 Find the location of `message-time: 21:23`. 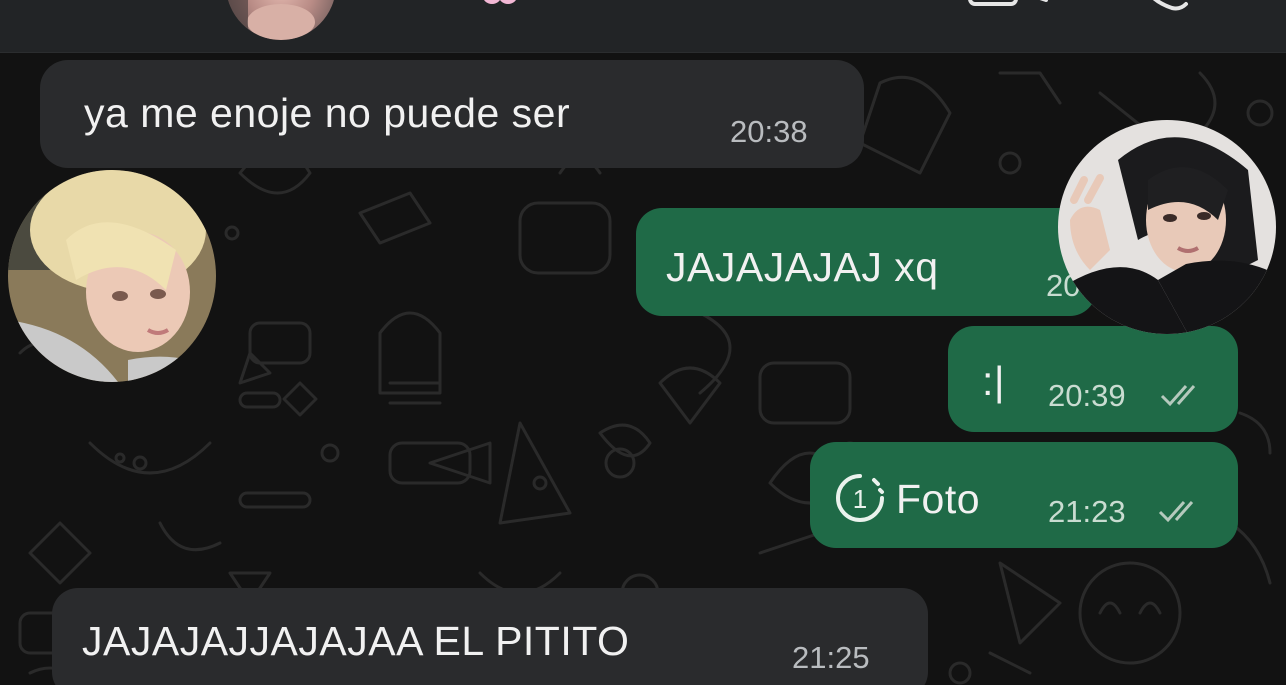

message-time: 21:23 is located at coordinates (1087, 511).